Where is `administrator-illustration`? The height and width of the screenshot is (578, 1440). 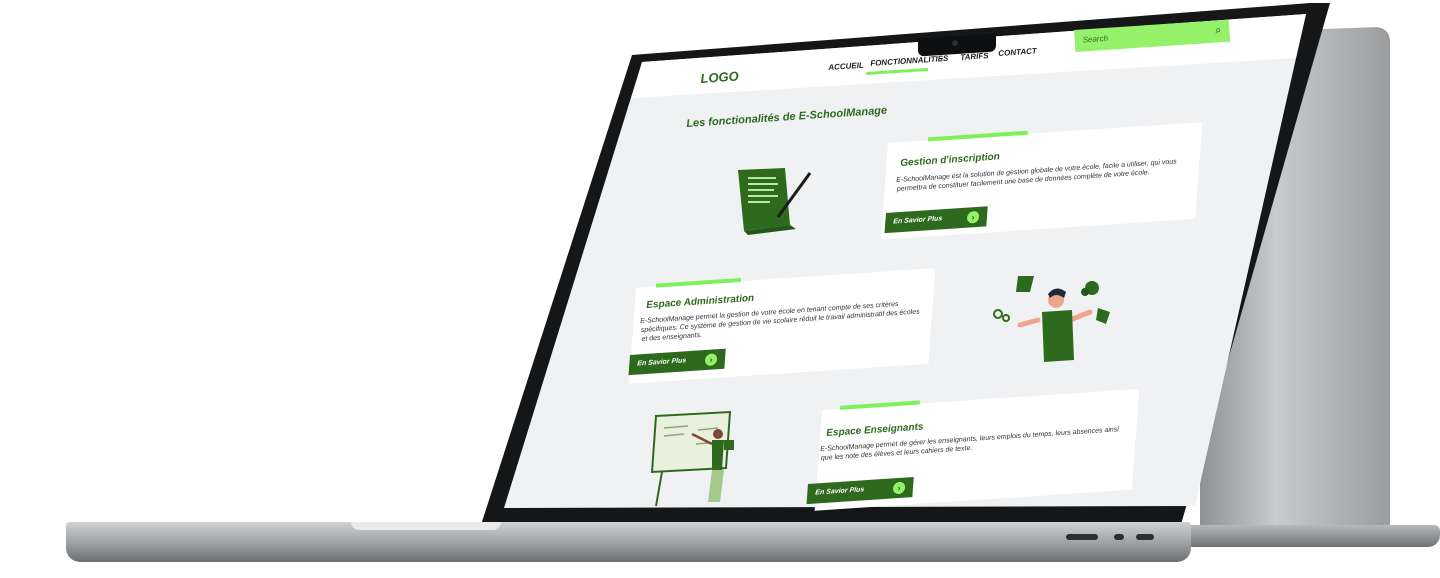 administrator-illustration is located at coordinates (1051, 319).